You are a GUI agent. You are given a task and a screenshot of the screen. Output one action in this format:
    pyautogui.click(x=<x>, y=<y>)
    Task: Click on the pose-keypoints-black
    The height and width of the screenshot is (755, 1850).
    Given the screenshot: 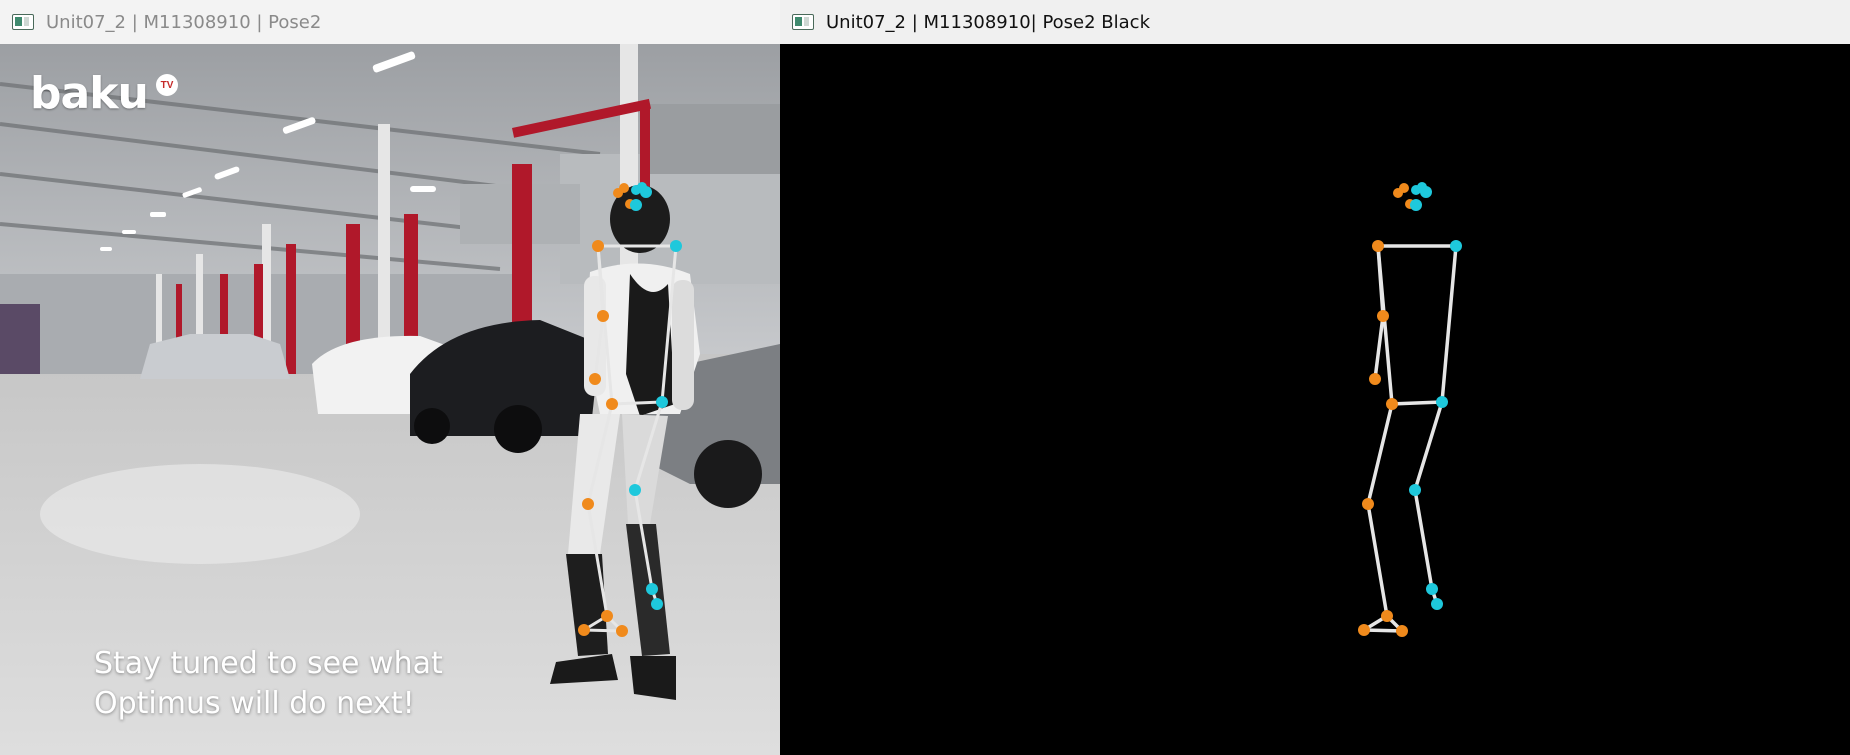 What is the action you would take?
    pyautogui.click(x=1410, y=409)
    